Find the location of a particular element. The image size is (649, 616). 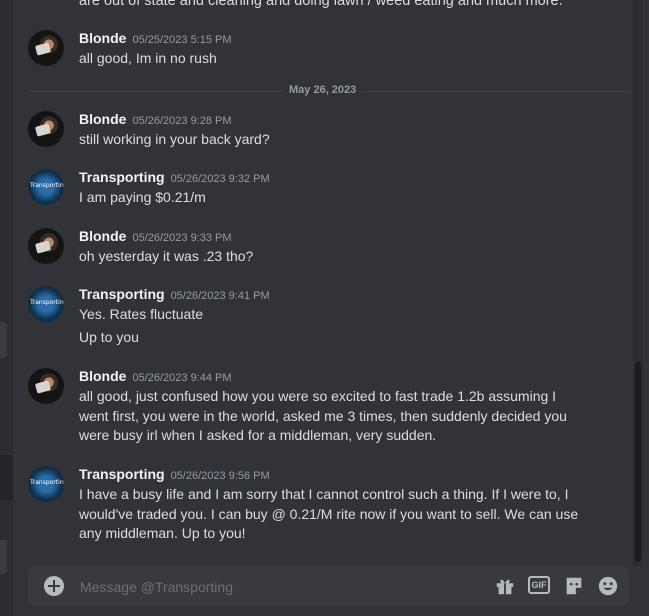

gif-icon: GIF is located at coordinates (539, 585).